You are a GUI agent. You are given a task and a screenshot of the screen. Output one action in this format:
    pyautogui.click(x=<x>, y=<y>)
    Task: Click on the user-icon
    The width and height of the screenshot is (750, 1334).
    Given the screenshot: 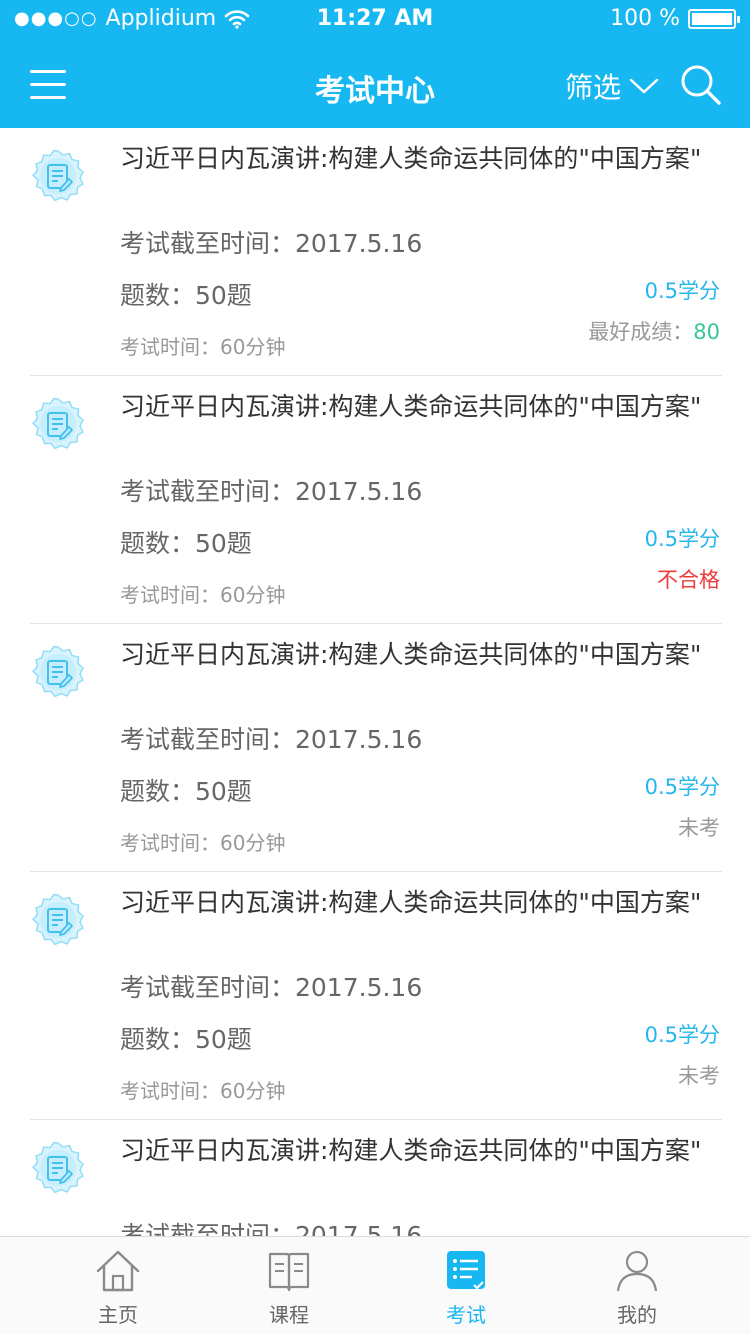 What is the action you would take?
    pyautogui.click(x=637, y=1271)
    